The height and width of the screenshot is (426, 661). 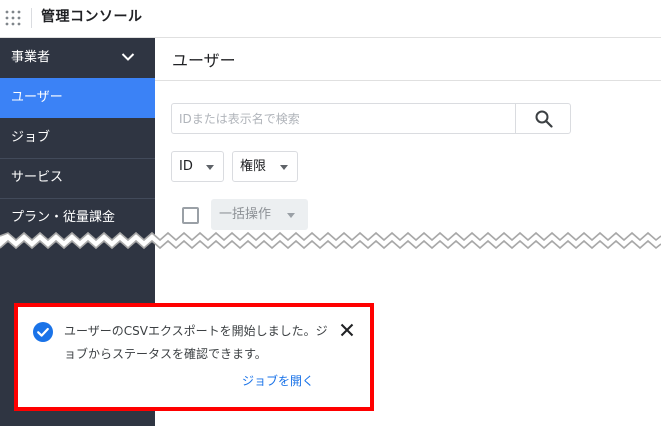 I want to click on search-input, so click(x=343, y=118).